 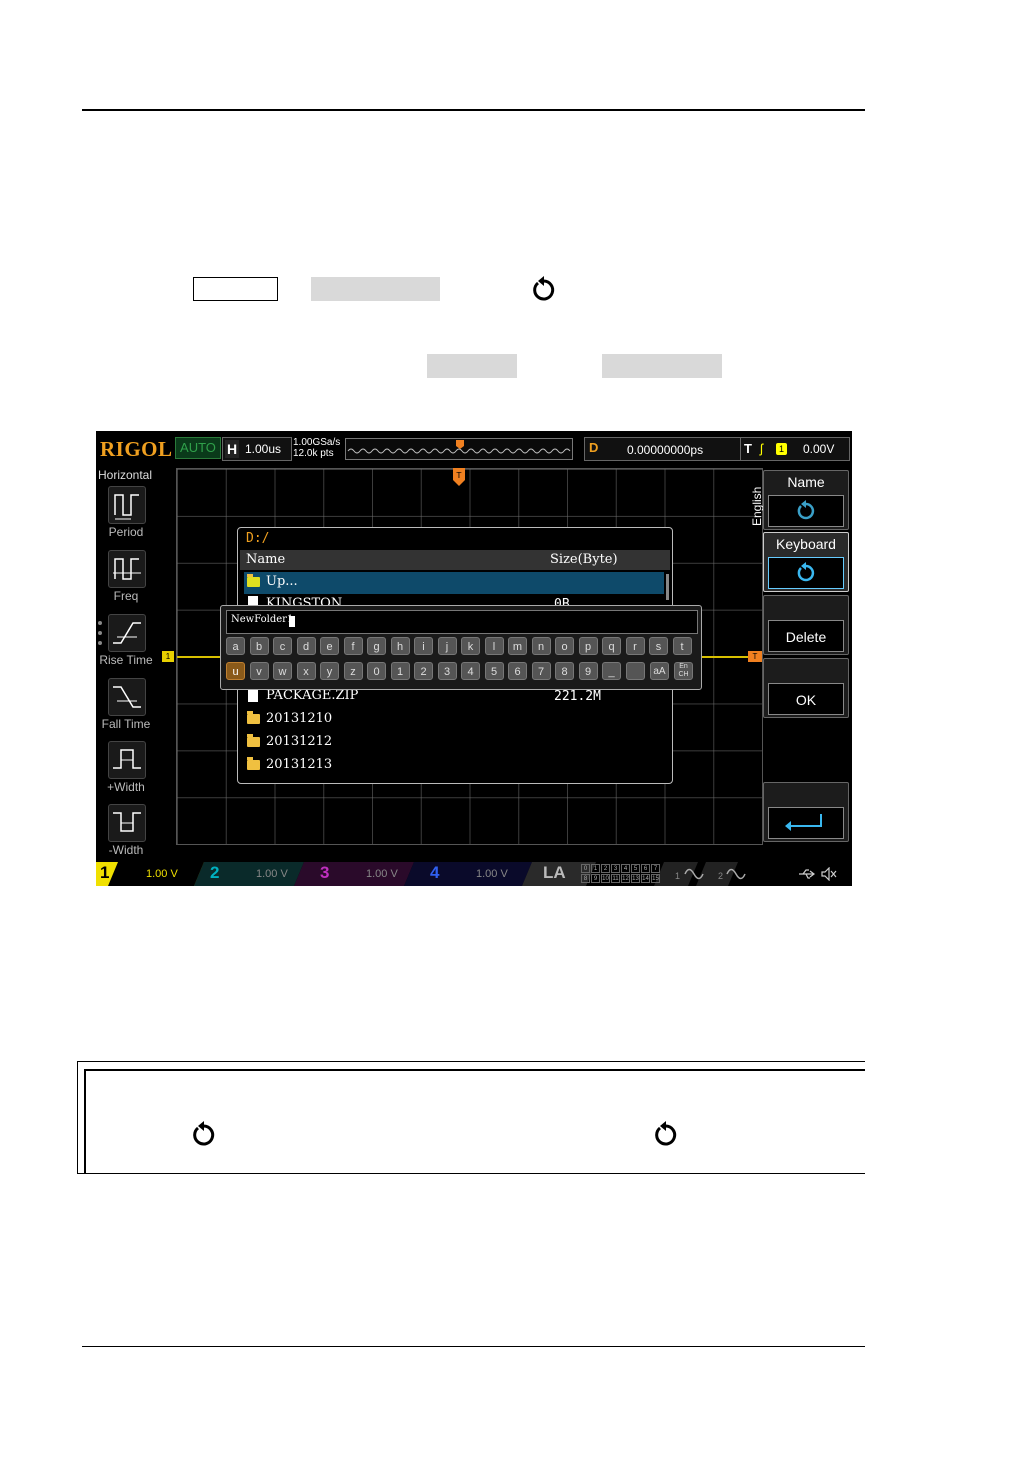 What do you see at coordinates (376, 646) in the screenshot?
I see `key-g: g` at bounding box center [376, 646].